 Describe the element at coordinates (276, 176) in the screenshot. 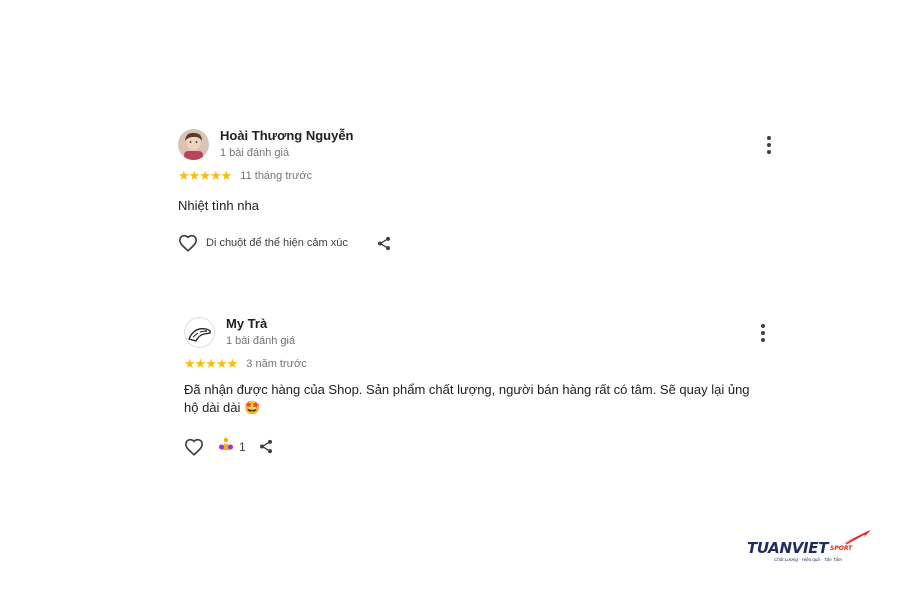

I see `review-time: 11 tháng trước` at that location.